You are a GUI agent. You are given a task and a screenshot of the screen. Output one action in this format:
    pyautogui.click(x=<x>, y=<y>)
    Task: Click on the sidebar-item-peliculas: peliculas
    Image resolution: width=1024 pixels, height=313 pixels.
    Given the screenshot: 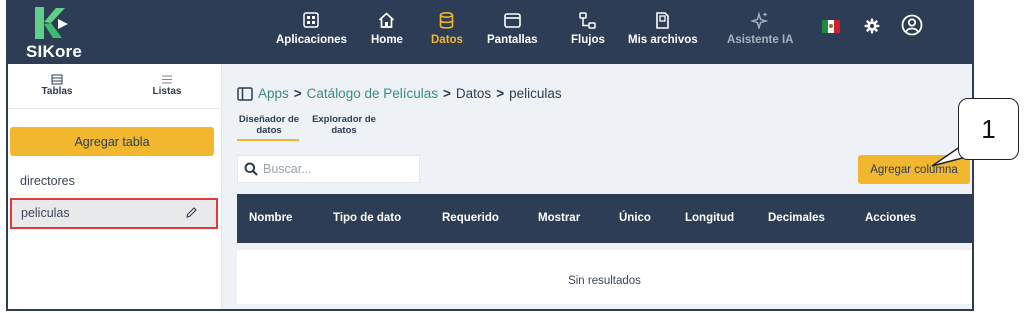 What is the action you would take?
    pyautogui.click(x=114, y=213)
    